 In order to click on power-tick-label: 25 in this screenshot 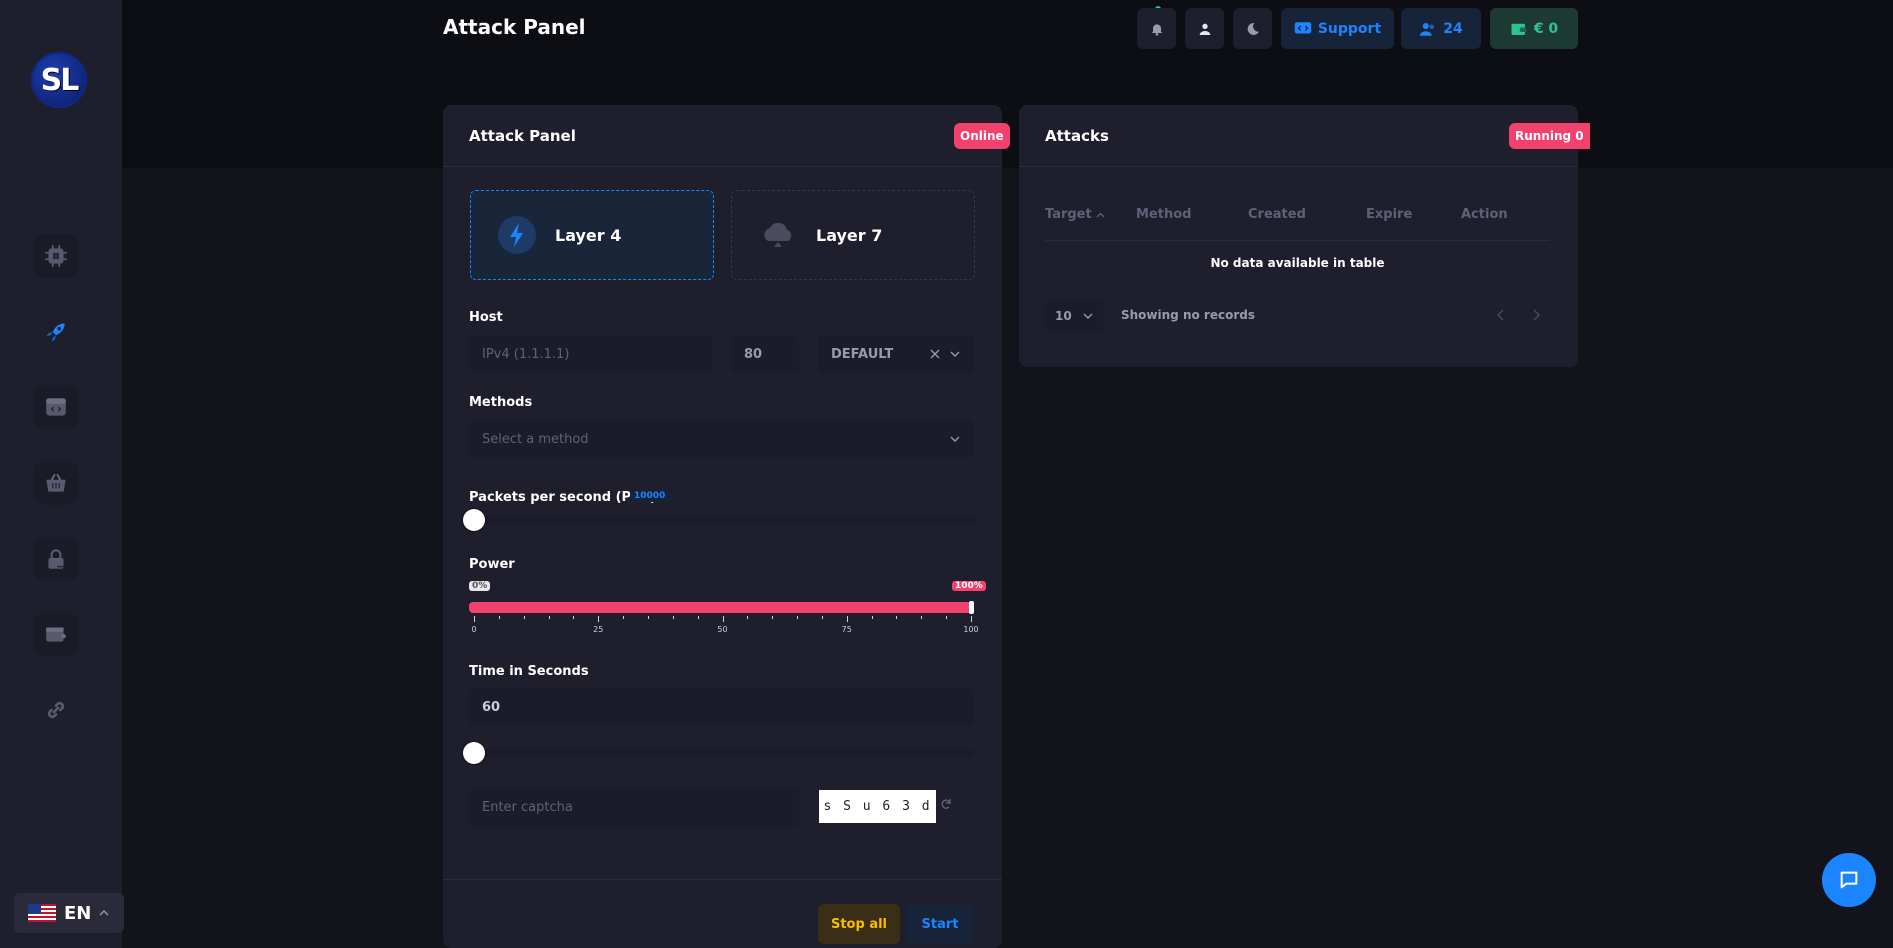, I will do `click(598, 629)`.